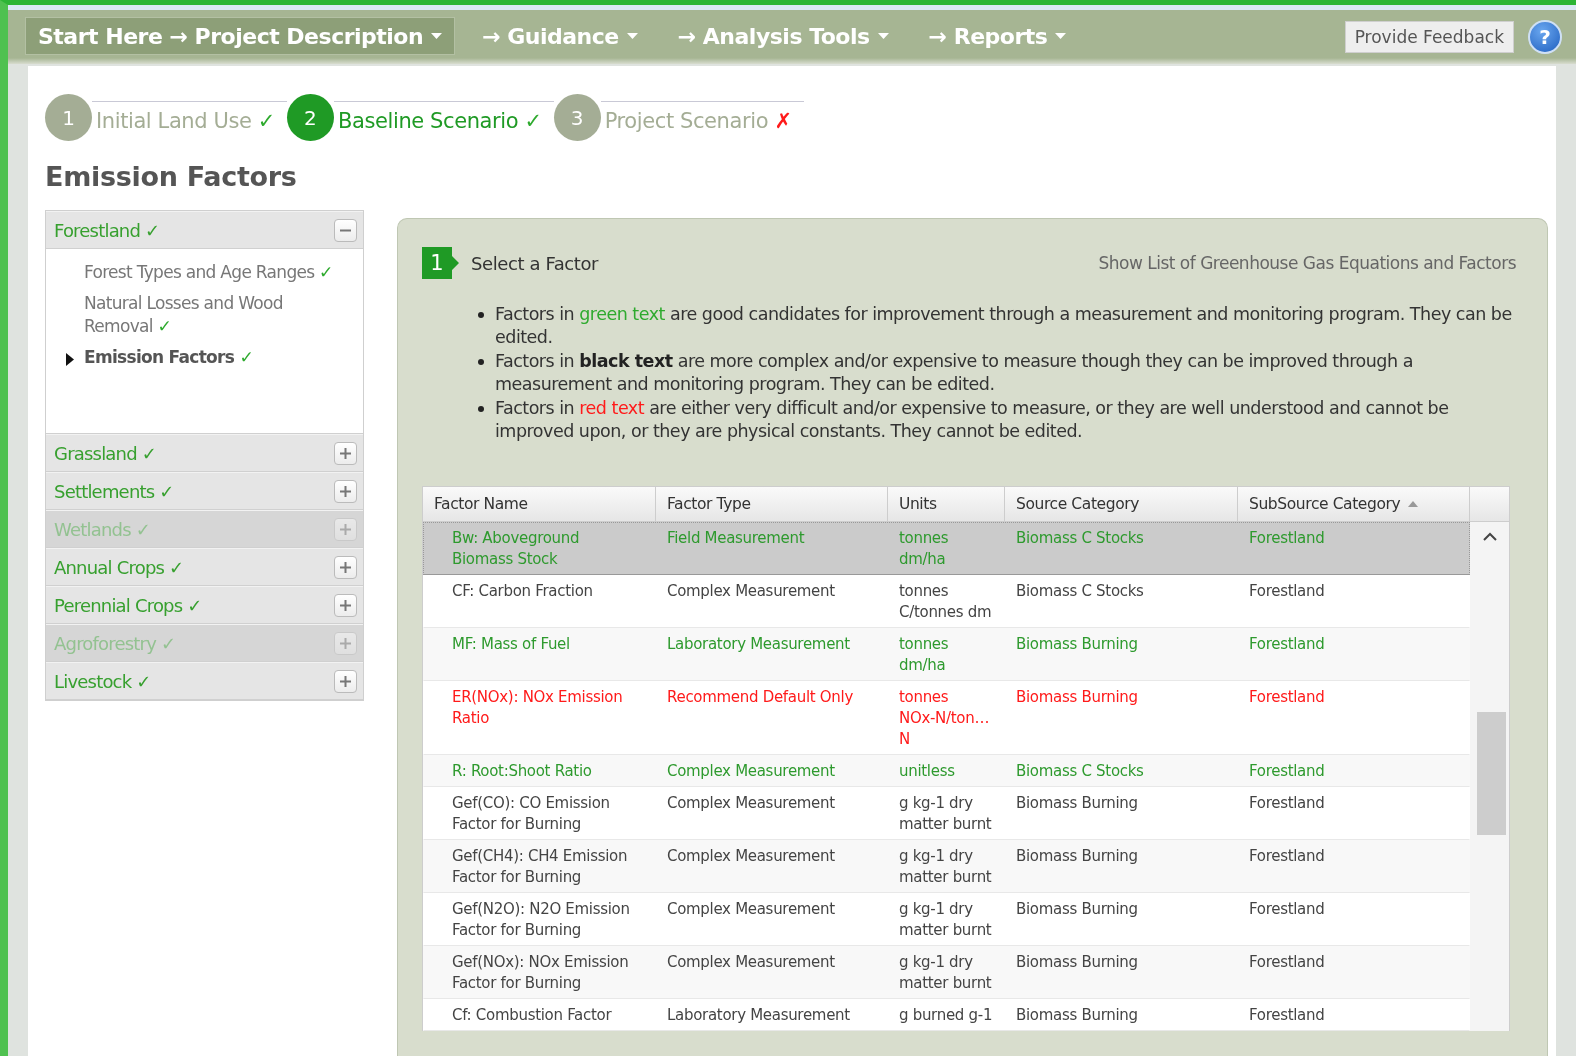  What do you see at coordinates (945, 602) in the screenshot?
I see `table-cell-text: tonnes C/tonnes dm` at bounding box center [945, 602].